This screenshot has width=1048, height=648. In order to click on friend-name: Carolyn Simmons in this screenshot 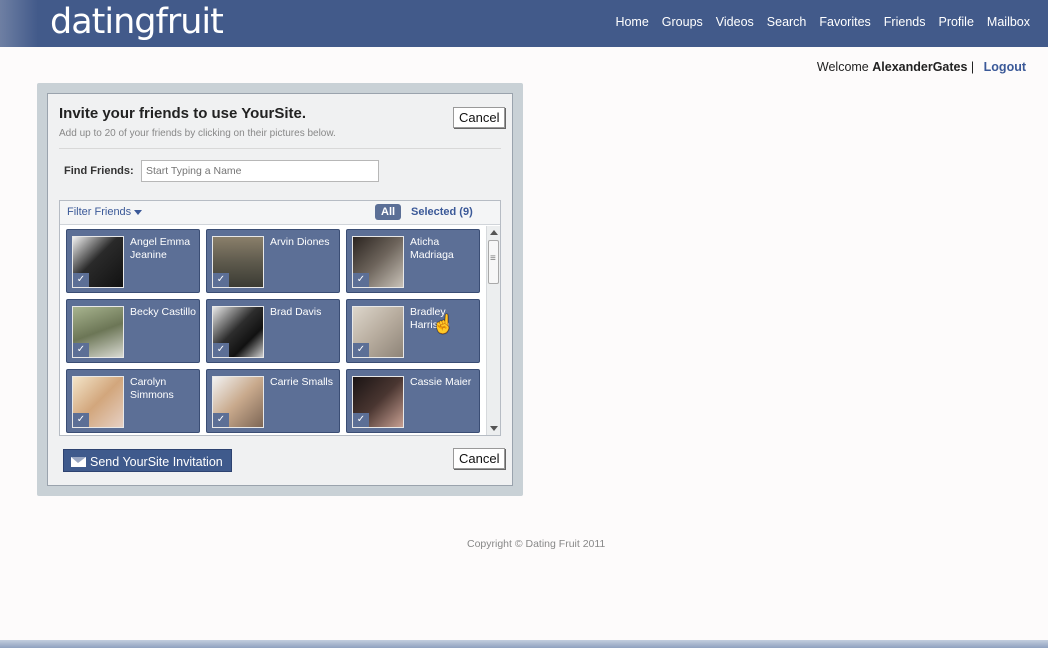, I will do `click(152, 388)`.